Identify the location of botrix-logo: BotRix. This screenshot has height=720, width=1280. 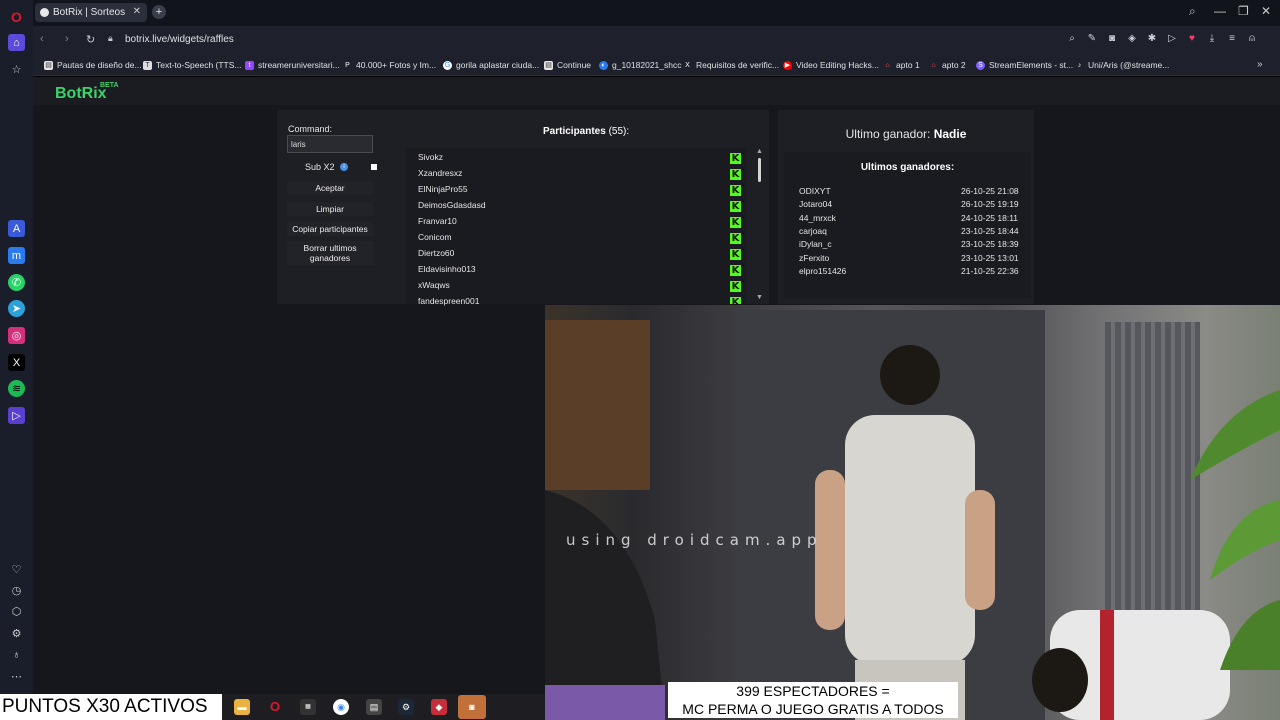
(81, 94).